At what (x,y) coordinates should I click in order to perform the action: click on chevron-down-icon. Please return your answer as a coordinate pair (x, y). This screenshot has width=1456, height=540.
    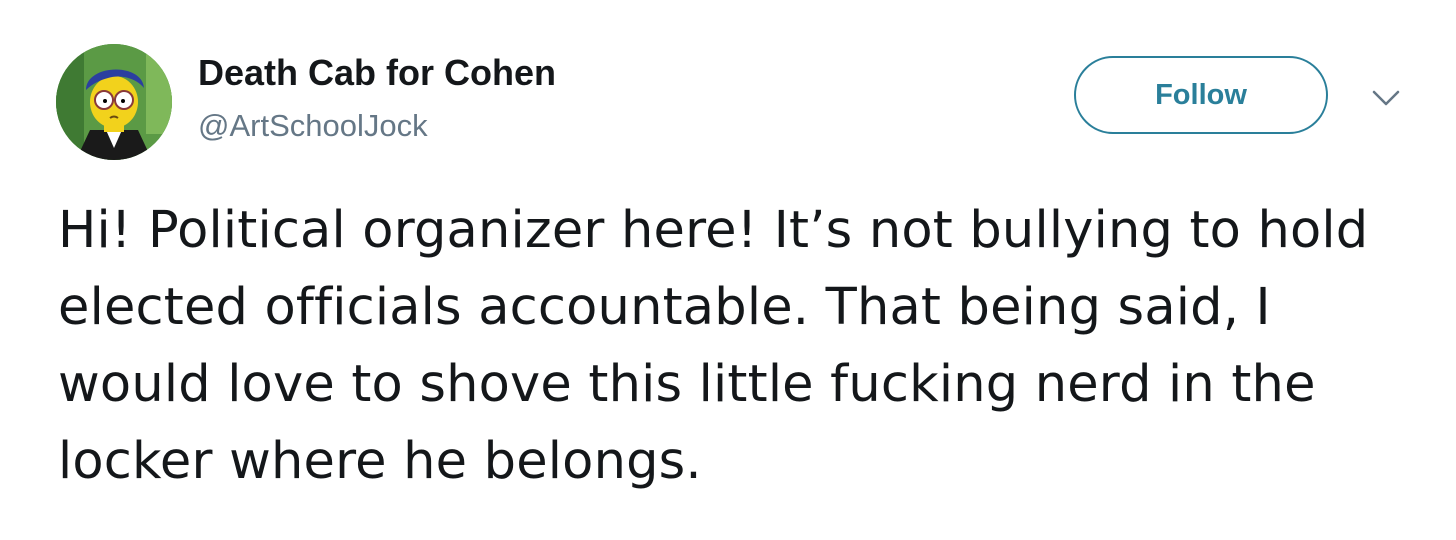
    Looking at the image, I should click on (1386, 98).